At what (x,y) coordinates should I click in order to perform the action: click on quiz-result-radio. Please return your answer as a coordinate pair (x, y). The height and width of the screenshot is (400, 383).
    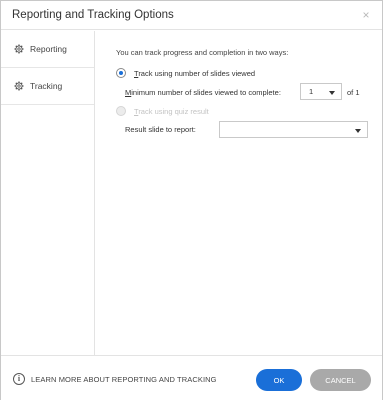
    Looking at the image, I should click on (121, 111).